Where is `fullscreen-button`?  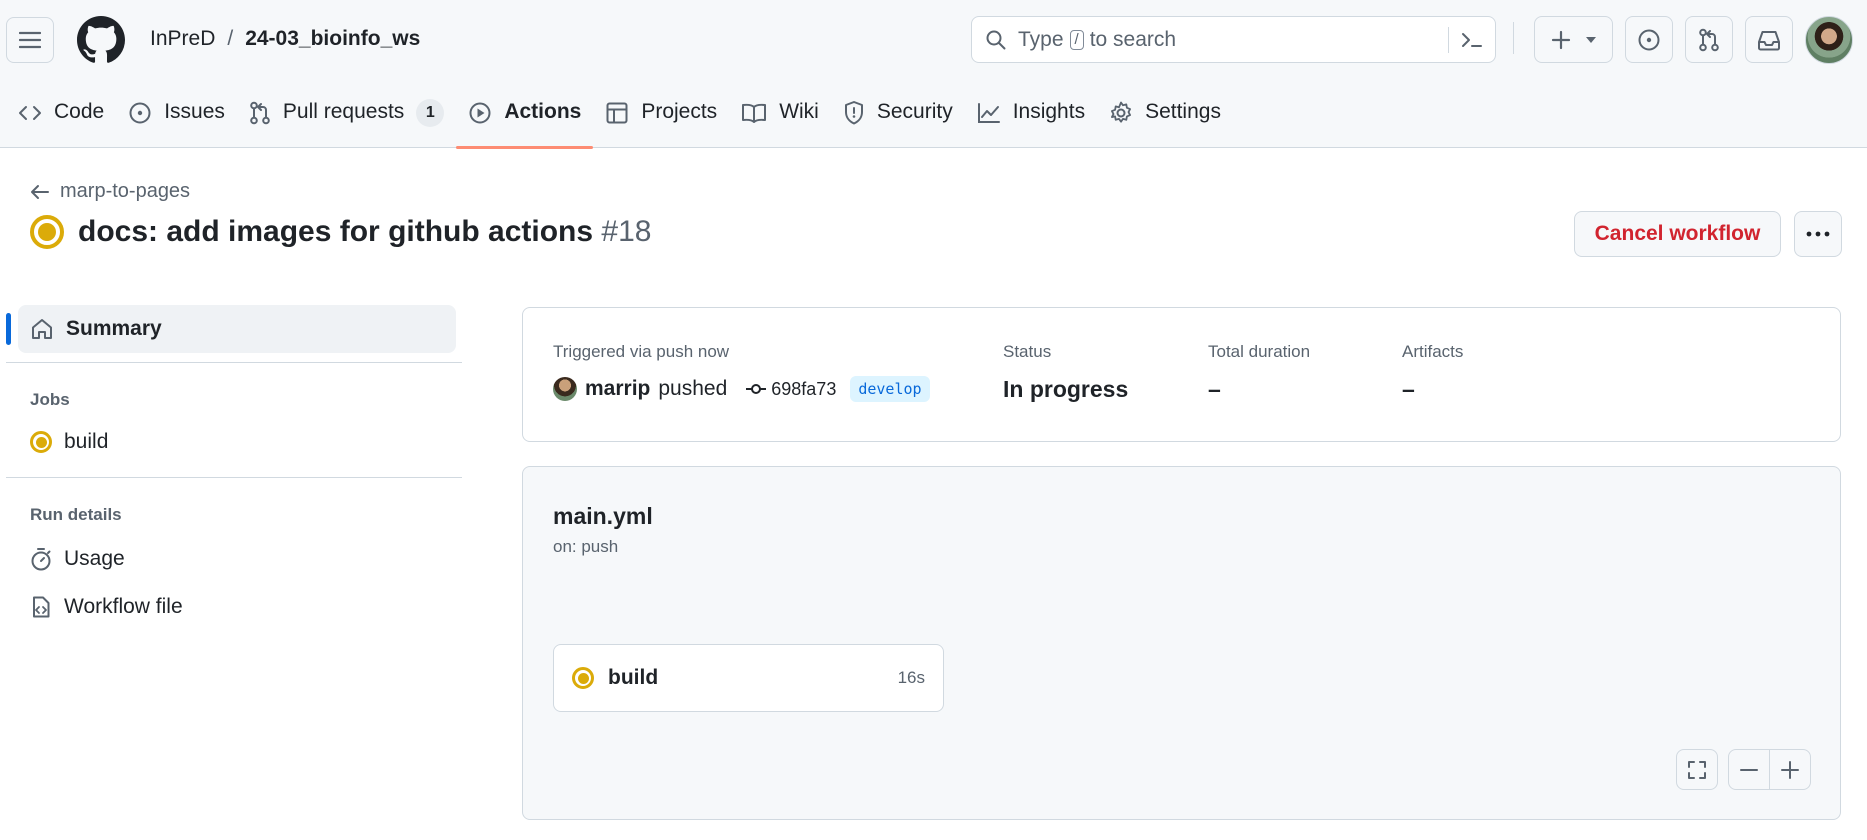
fullscreen-button is located at coordinates (1697, 769).